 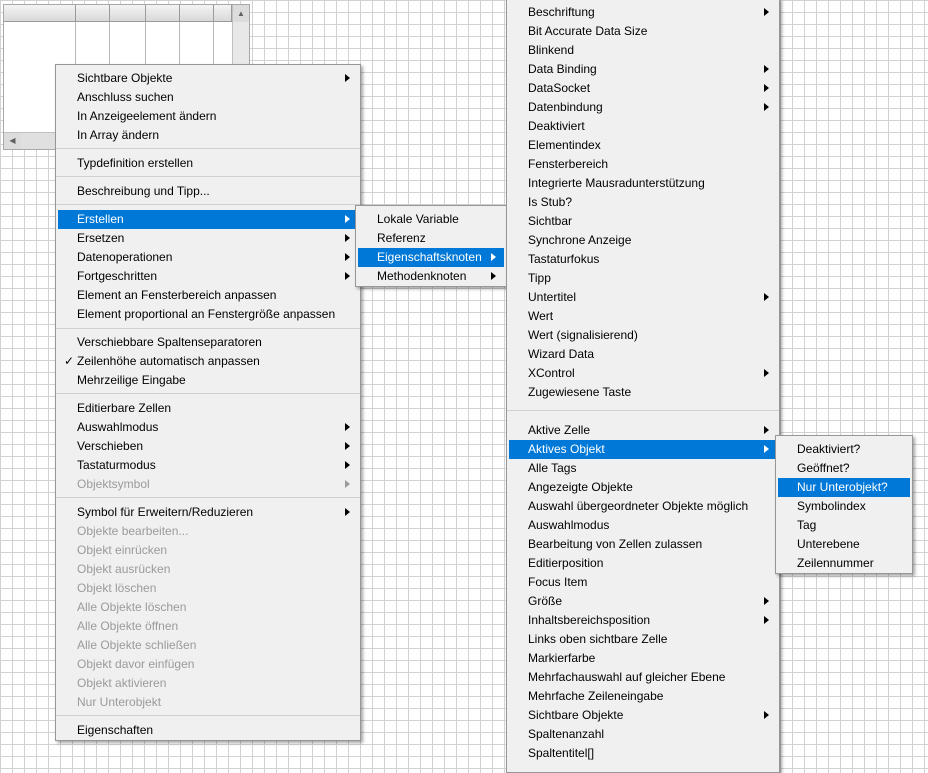 I want to click on menu-item-grosse: Größe, so click(x=643, y=601).